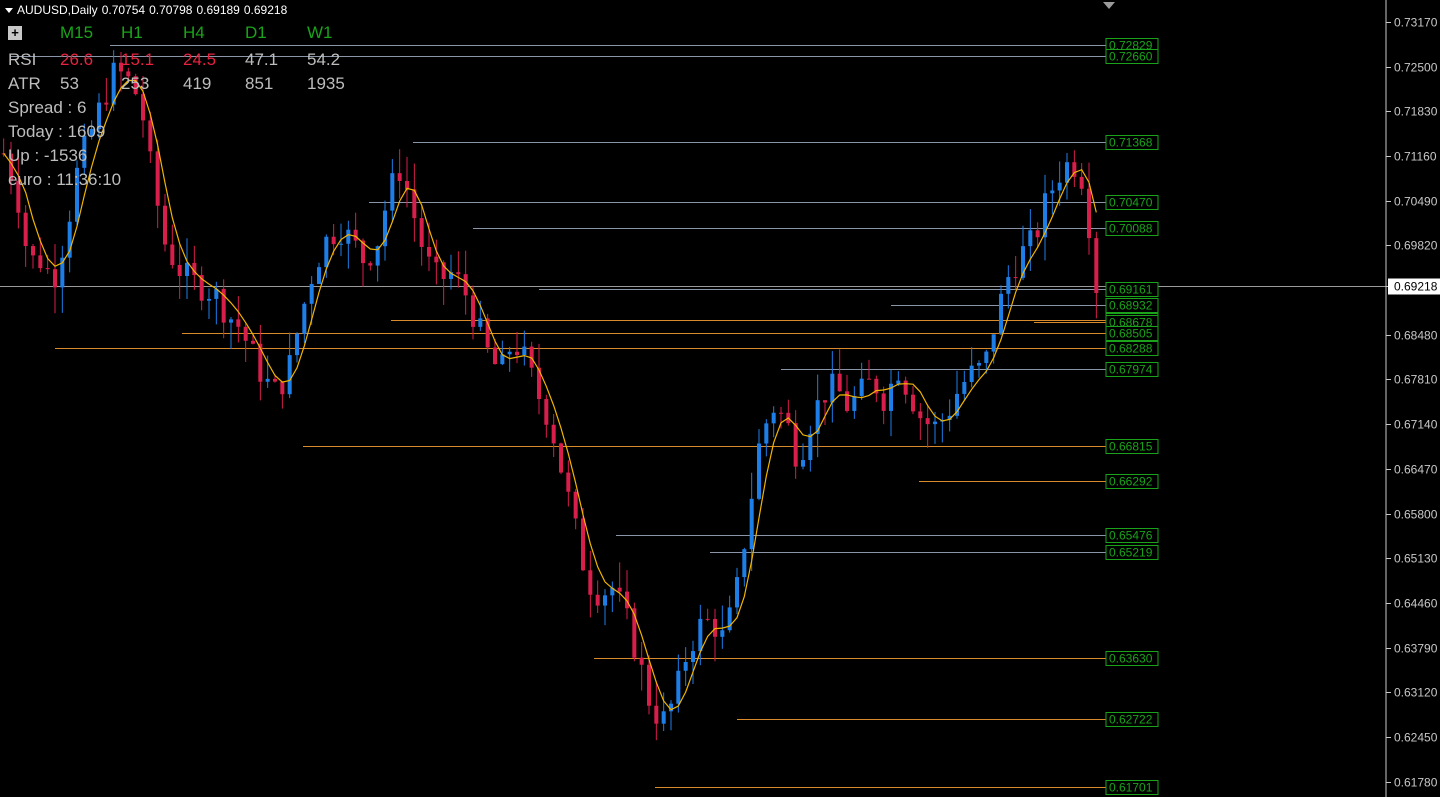 This screenshot has width=1440, height=797. I want to click on dropdown-triangle-icon, so click(9, 10).